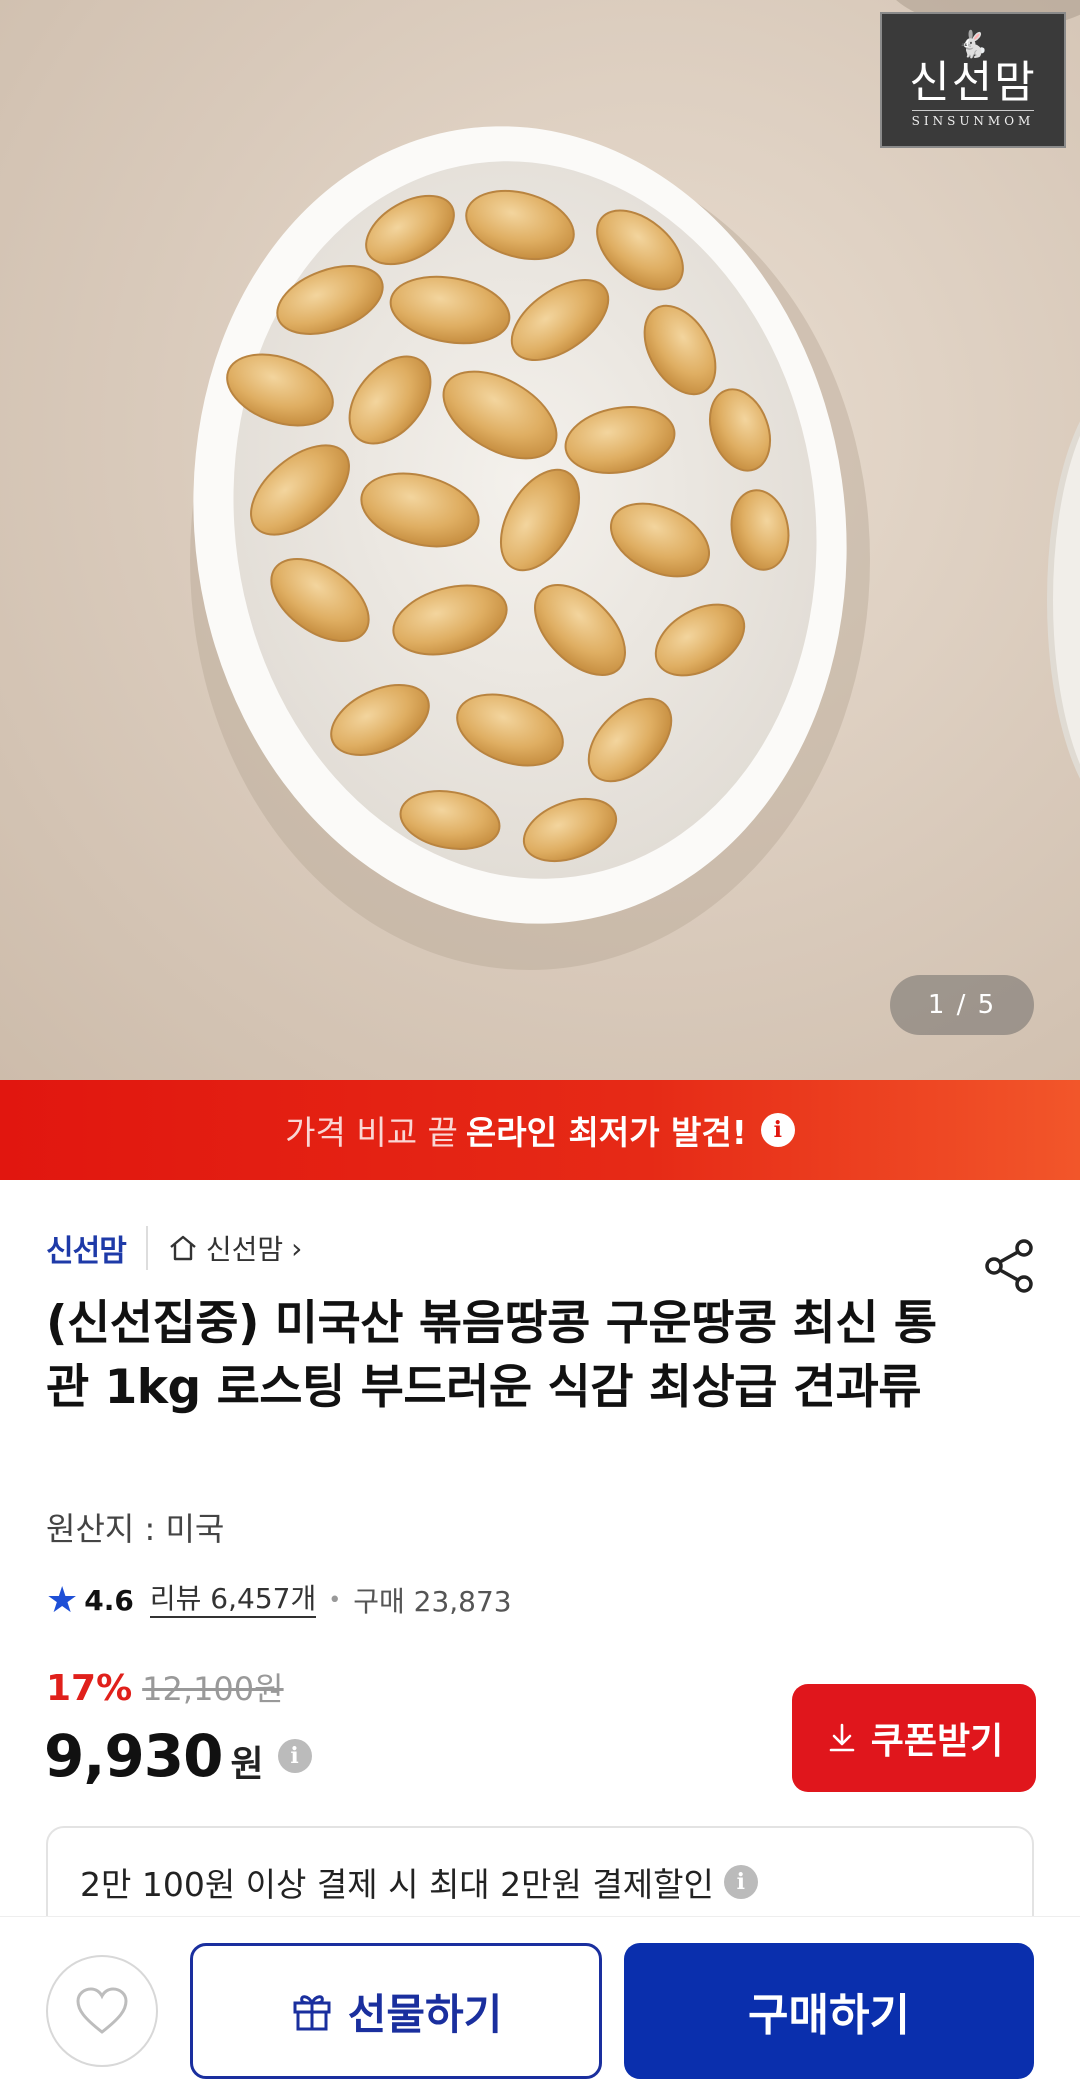 This screenshot has height=2100, width=1080. What do you see at coordinates (973, 119) in the screenshot?
I see `logo-subtitle: SINSUNMOM` at bounding box center [973, 119].